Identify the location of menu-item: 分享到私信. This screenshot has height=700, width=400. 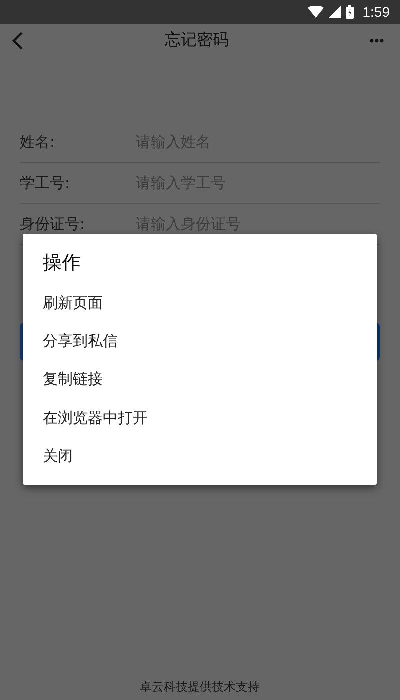
(200, 351).